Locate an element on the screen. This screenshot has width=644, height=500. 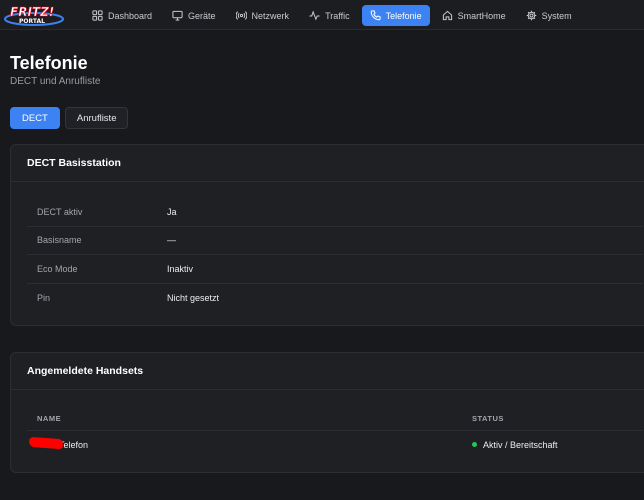
table-row: Pin Nicht gesetzt is located at coordinates (335, 298).